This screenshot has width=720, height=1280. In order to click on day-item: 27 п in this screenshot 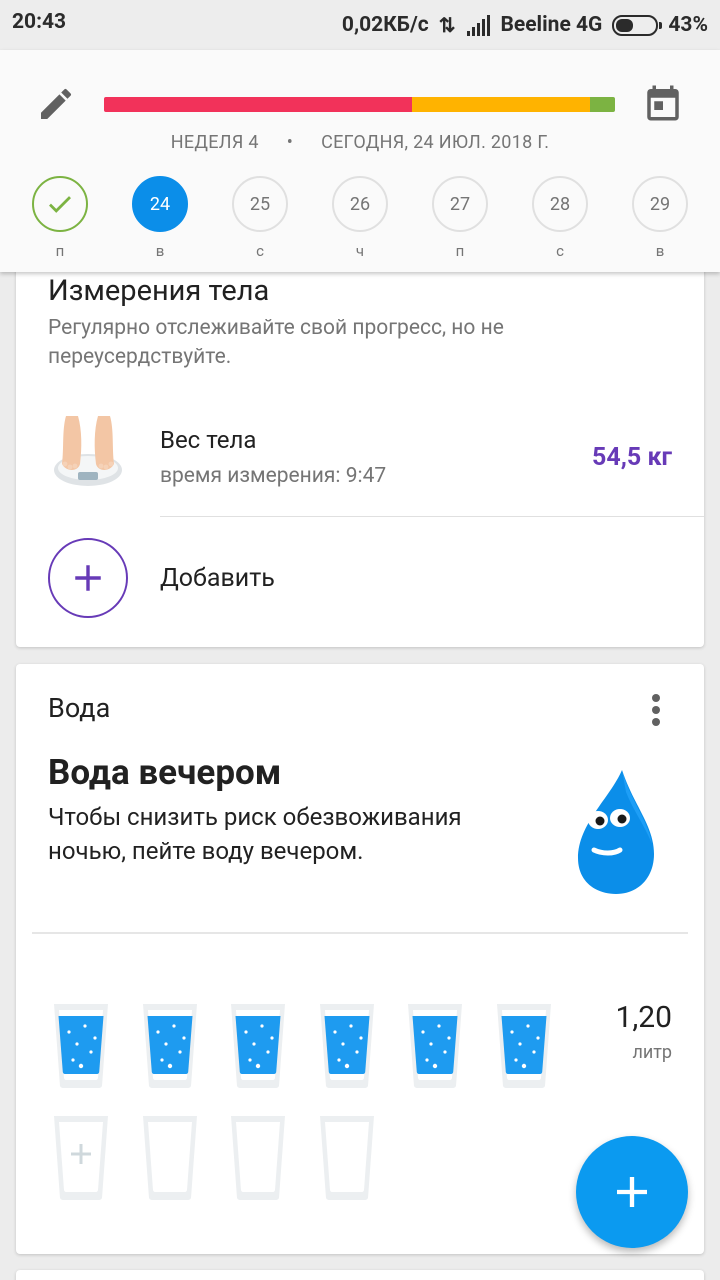, I will do `click(460, 221)`.